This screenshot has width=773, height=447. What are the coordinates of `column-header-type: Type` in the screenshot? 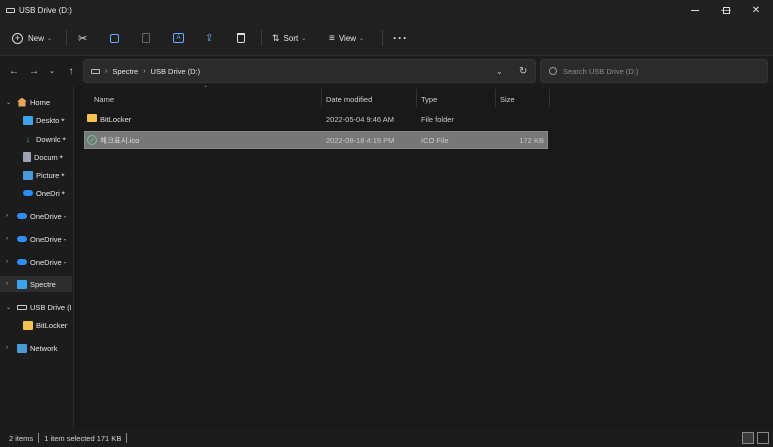 It's located at (429, 99).